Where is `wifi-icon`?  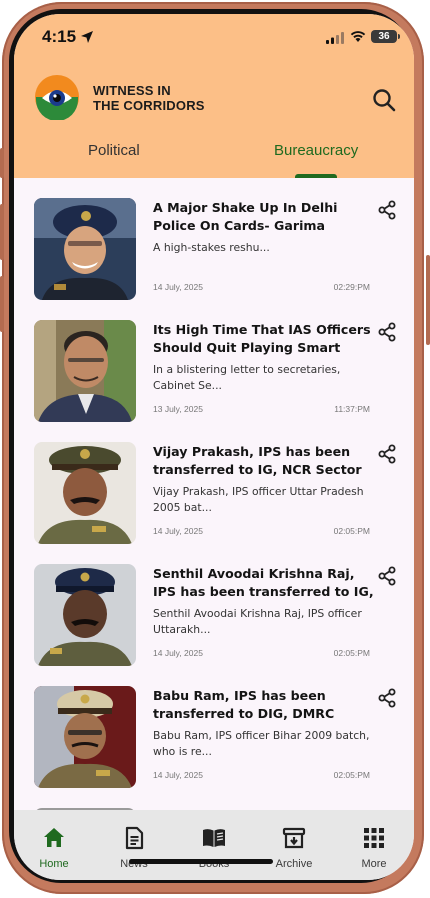 wifi-icon is located at coordinates (358, 36).